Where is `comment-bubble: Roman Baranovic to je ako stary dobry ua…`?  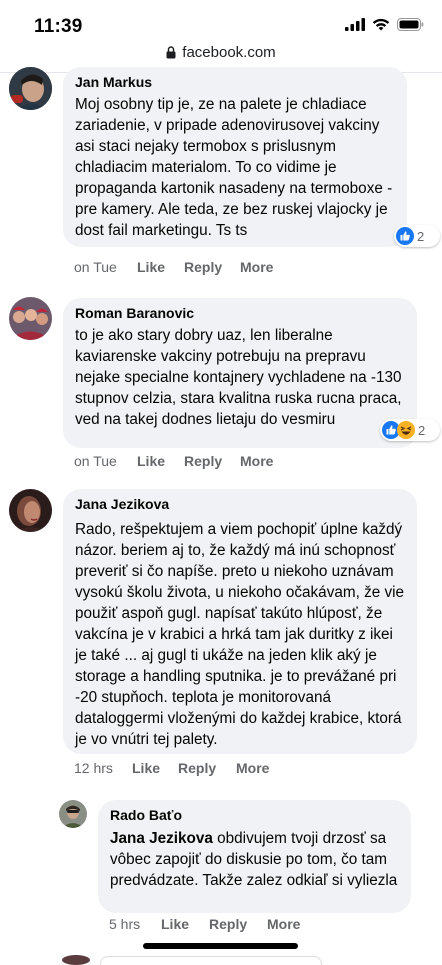
comment-bubble: Roman Baranovic to je ako stary dobry ua… is located at coordinates (240, 373).